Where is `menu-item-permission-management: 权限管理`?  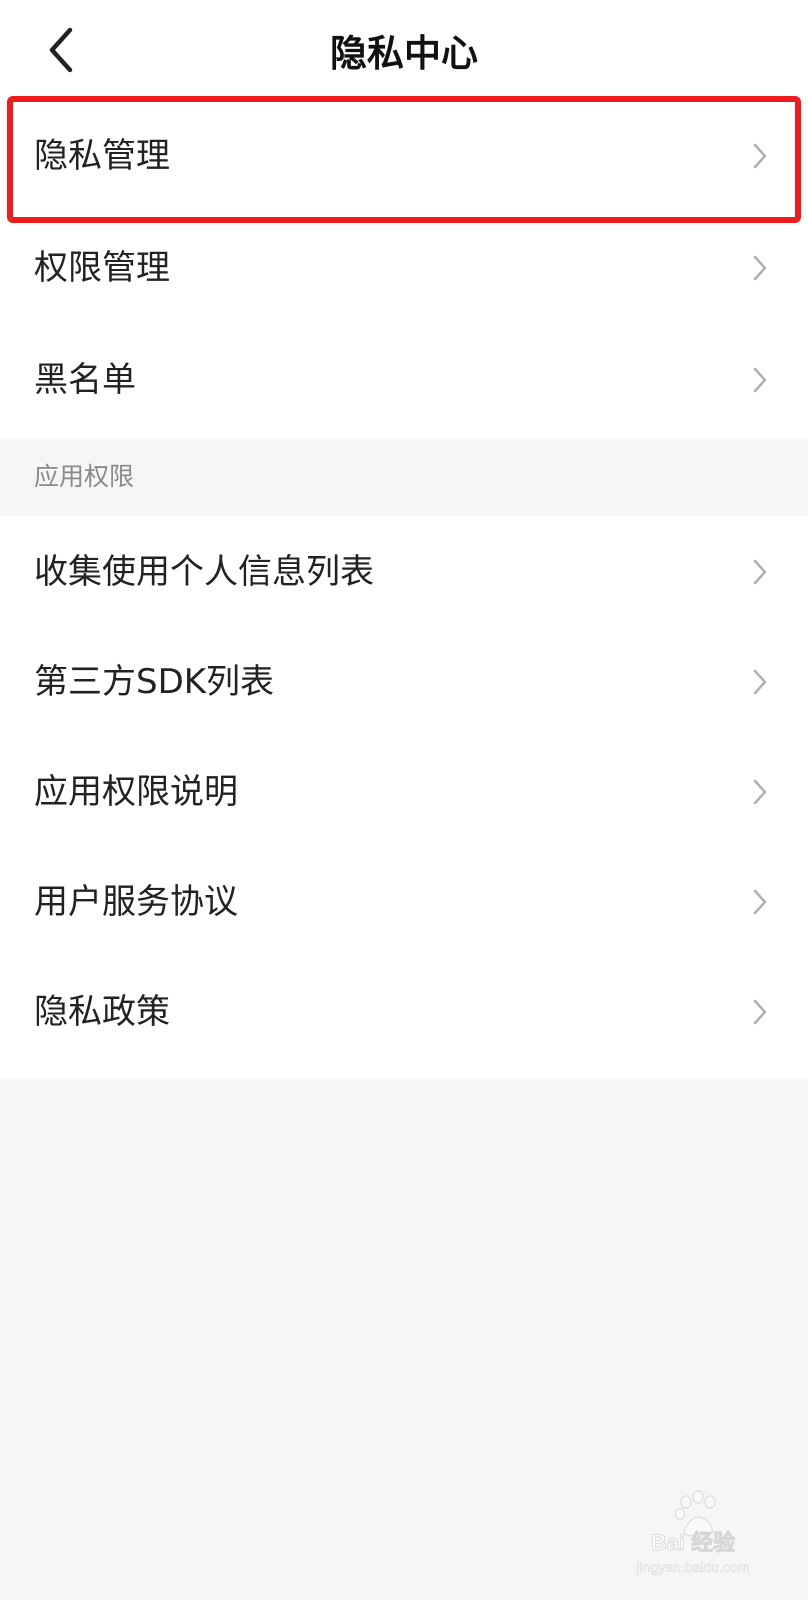 menu-item-permission-management: 权限管理 is located at coordinates (404, 268).